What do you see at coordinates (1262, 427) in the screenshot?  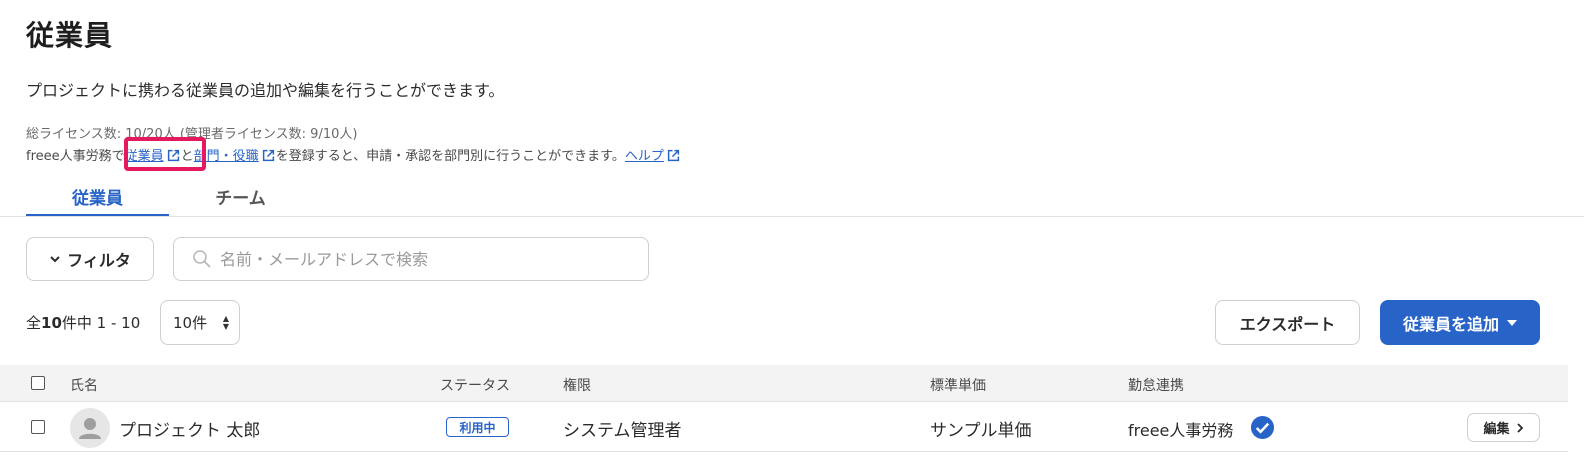 I see `check-circle-icon` at bounding box center [1262, 427].